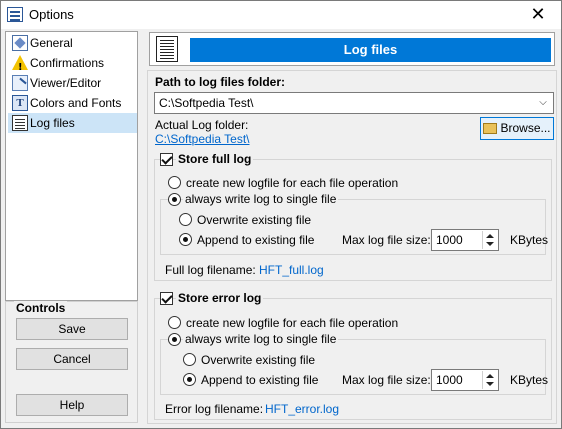  Describe the element at coordinates (185, 239) in the screenshot. I see `full-log-append-radio` at that location.